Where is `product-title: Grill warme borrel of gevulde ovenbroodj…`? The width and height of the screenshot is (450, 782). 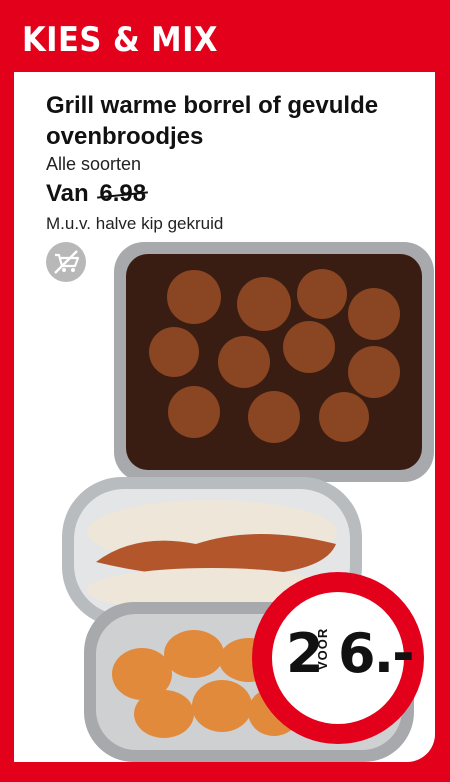 product-title: Grill warme borrel of gevulde ovenbroodj… is located at coordinates (212, 121).